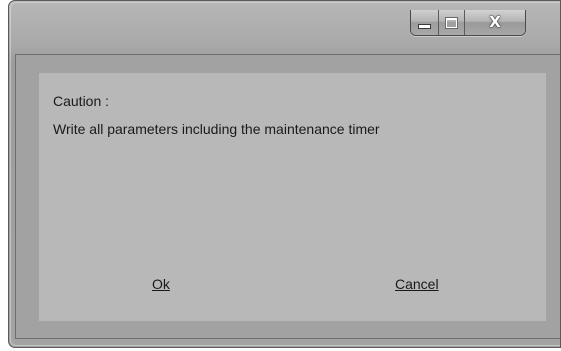  I want to click on close-icon: X, so click(495, 22).